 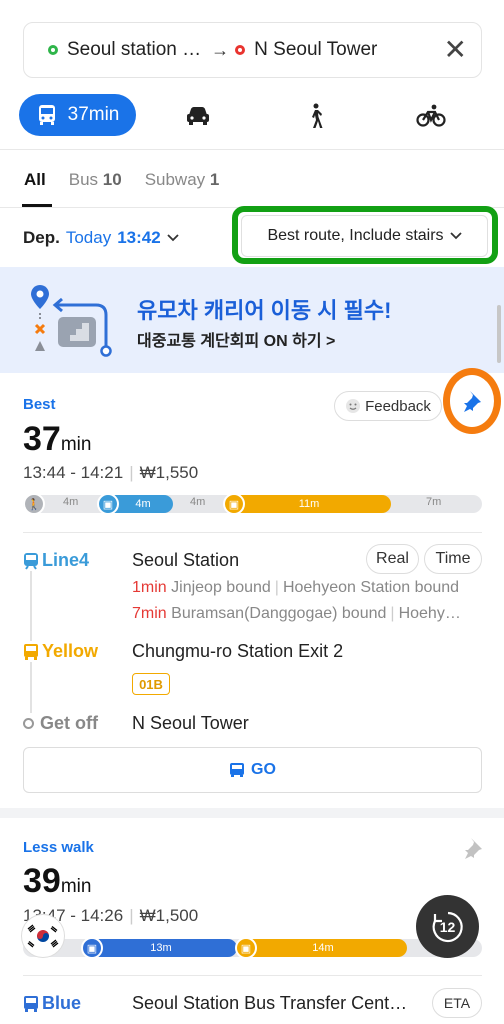 I want to click on eta-chip: ETA, so click(x=457, y=1003).